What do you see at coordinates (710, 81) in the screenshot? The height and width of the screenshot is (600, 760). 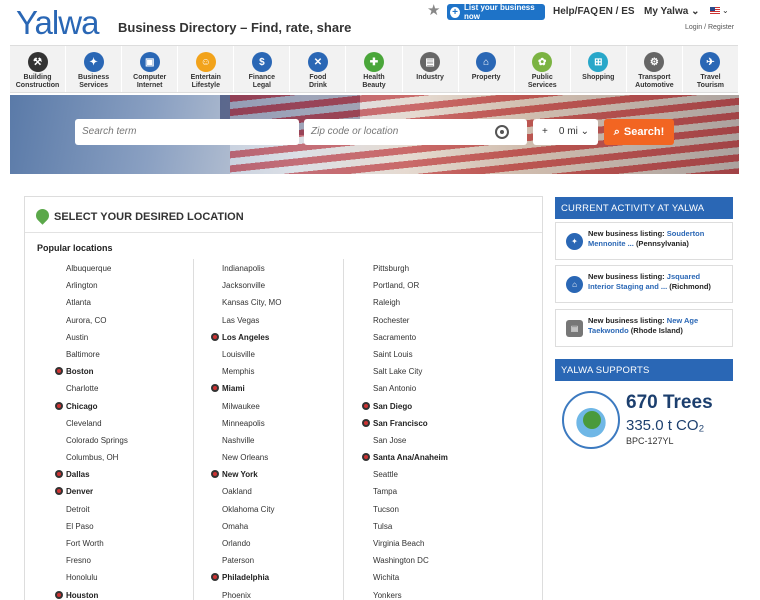 I see `category-label: Travel Tourism` at bounding box center [710, 81].